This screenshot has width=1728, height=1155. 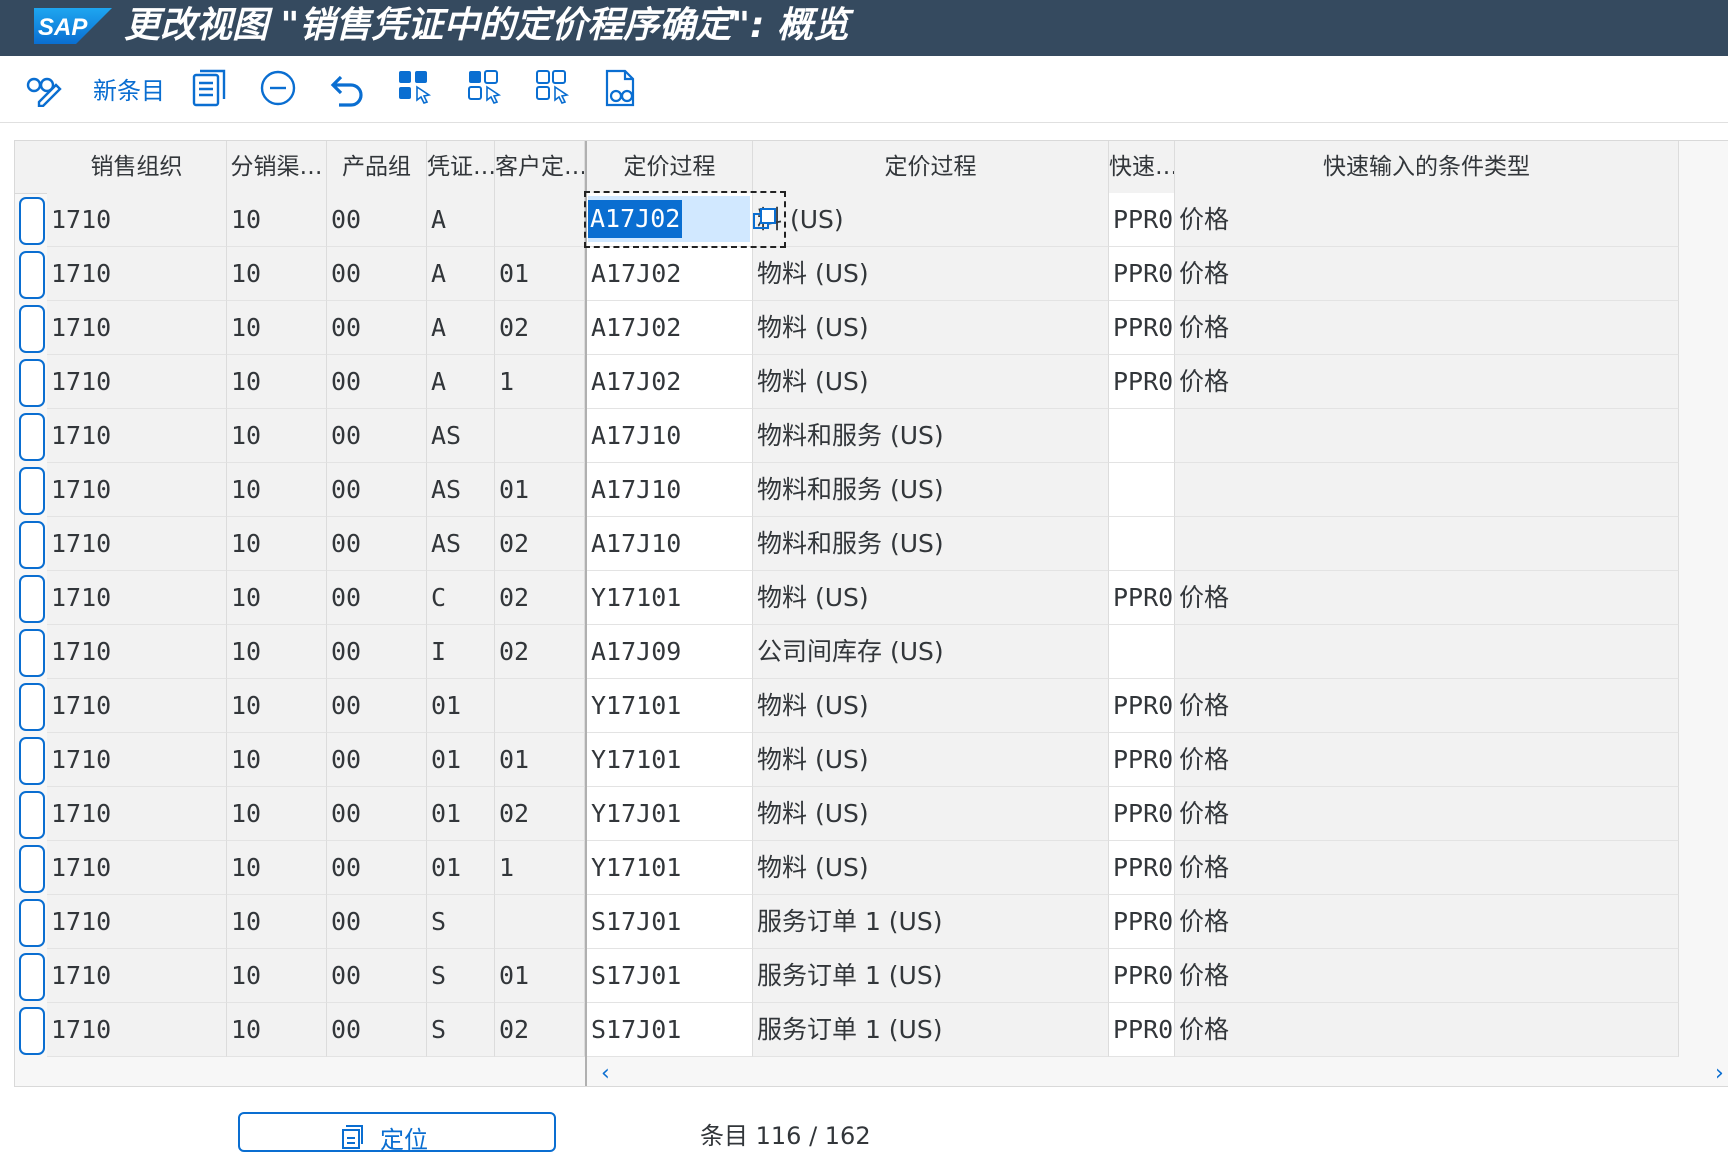 What do you see at coordinates (461, 1030) in the screenshot?
I see `cell-doc-pricing: S` at bounding box center [461, 1030].